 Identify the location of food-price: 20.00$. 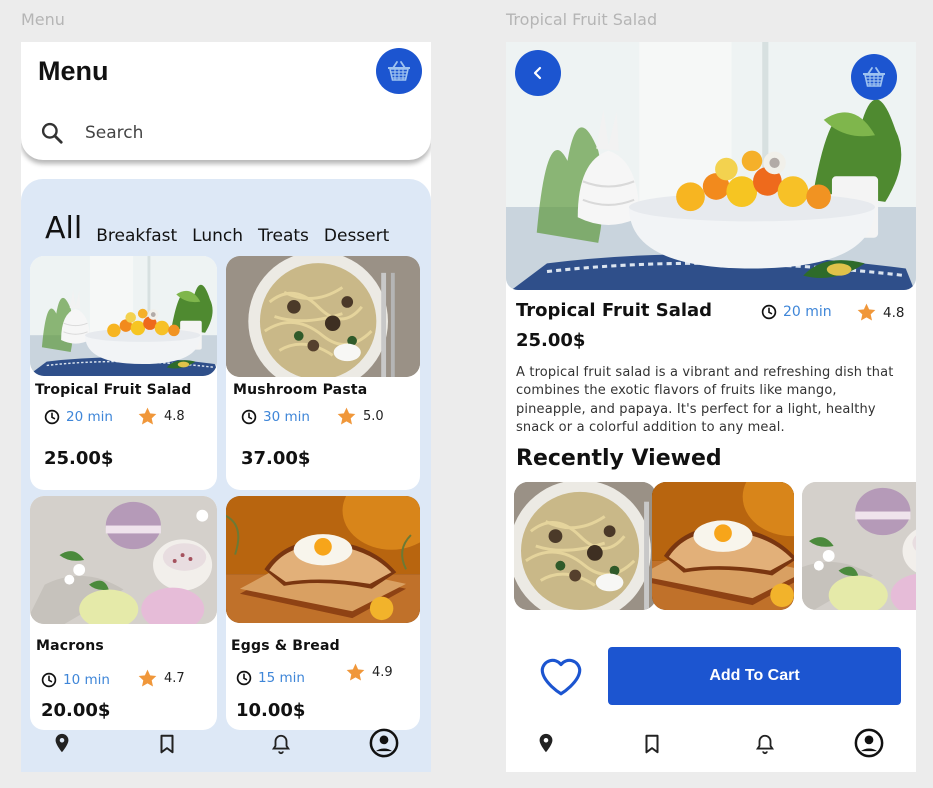
(76, 710).